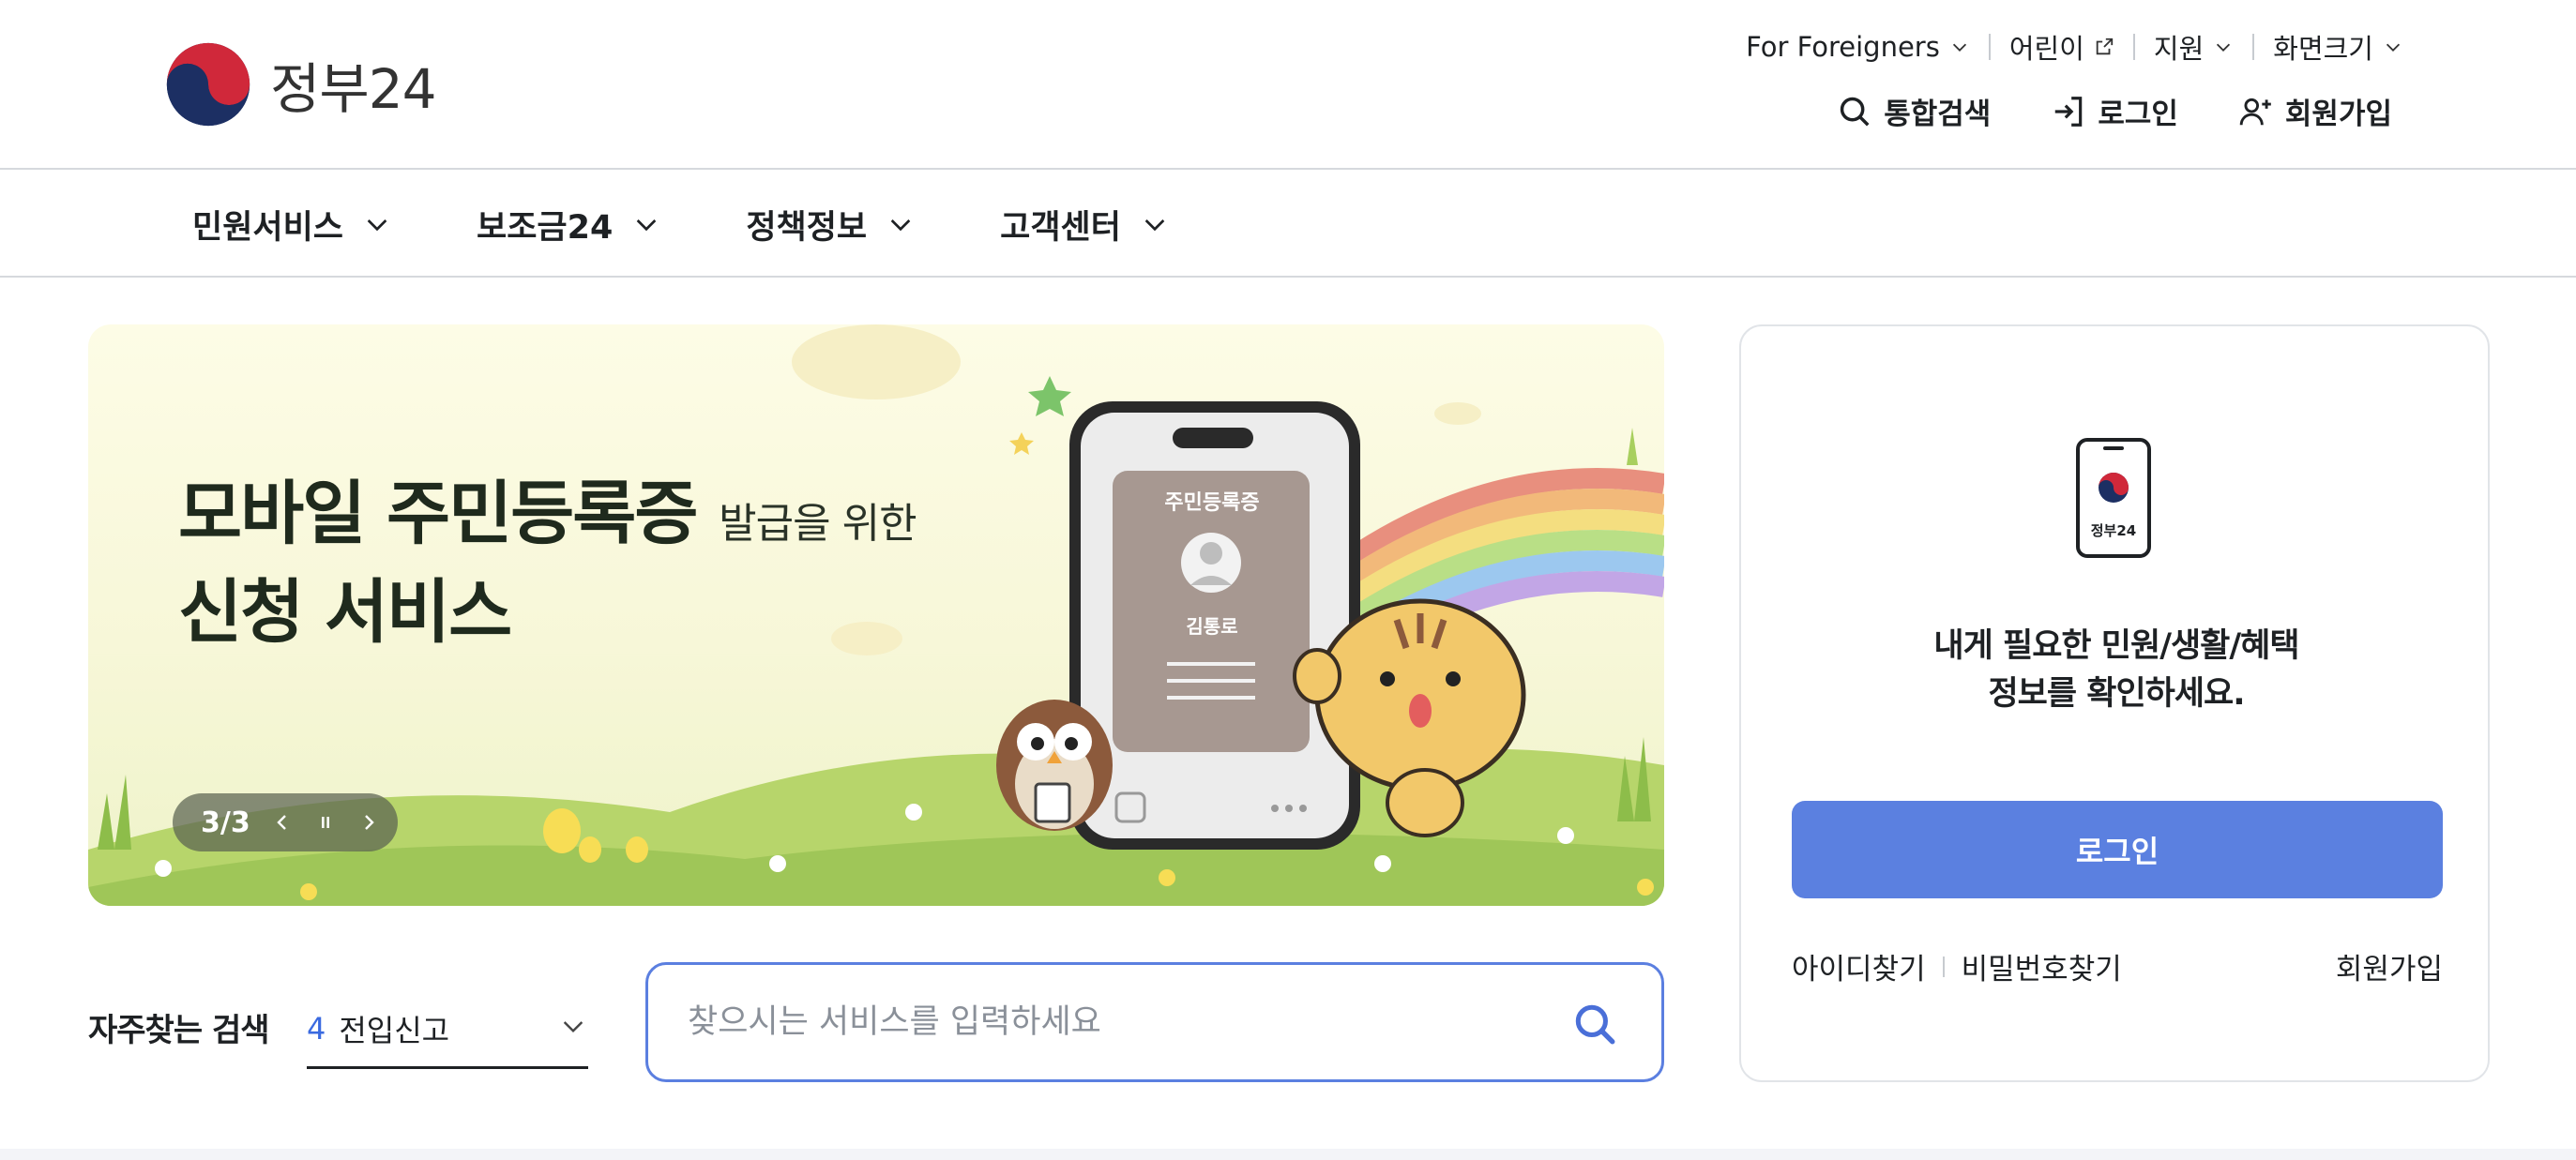 This screenshot has width=2576, height=1160. Describe the element at coordinates (1288, 1154) in the screenshot. I see `section-divider` at that location.